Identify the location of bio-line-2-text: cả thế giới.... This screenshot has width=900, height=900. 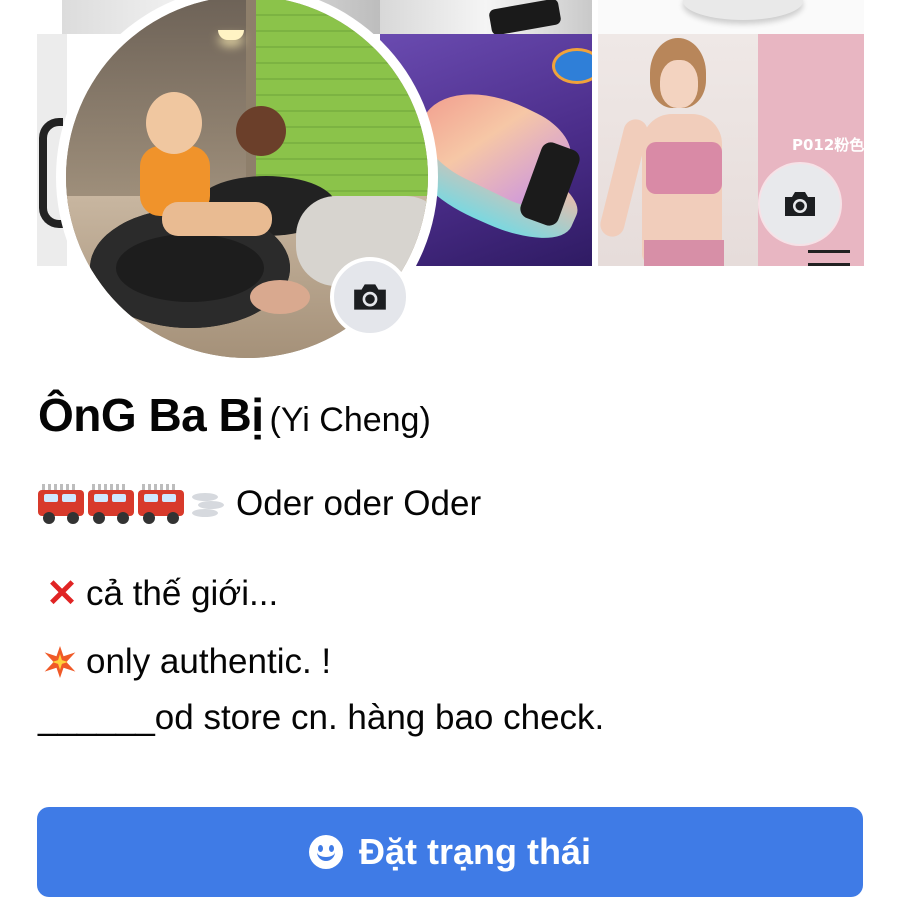
(182, 593).